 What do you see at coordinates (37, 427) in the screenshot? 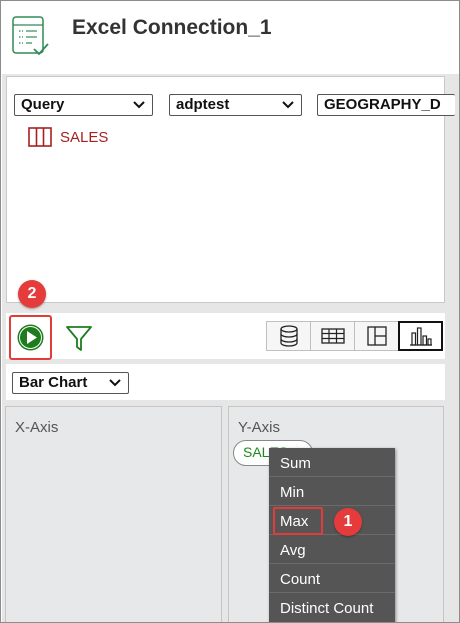
I see `x-axis-label: X-Axis` at bounding box center [37, 427].